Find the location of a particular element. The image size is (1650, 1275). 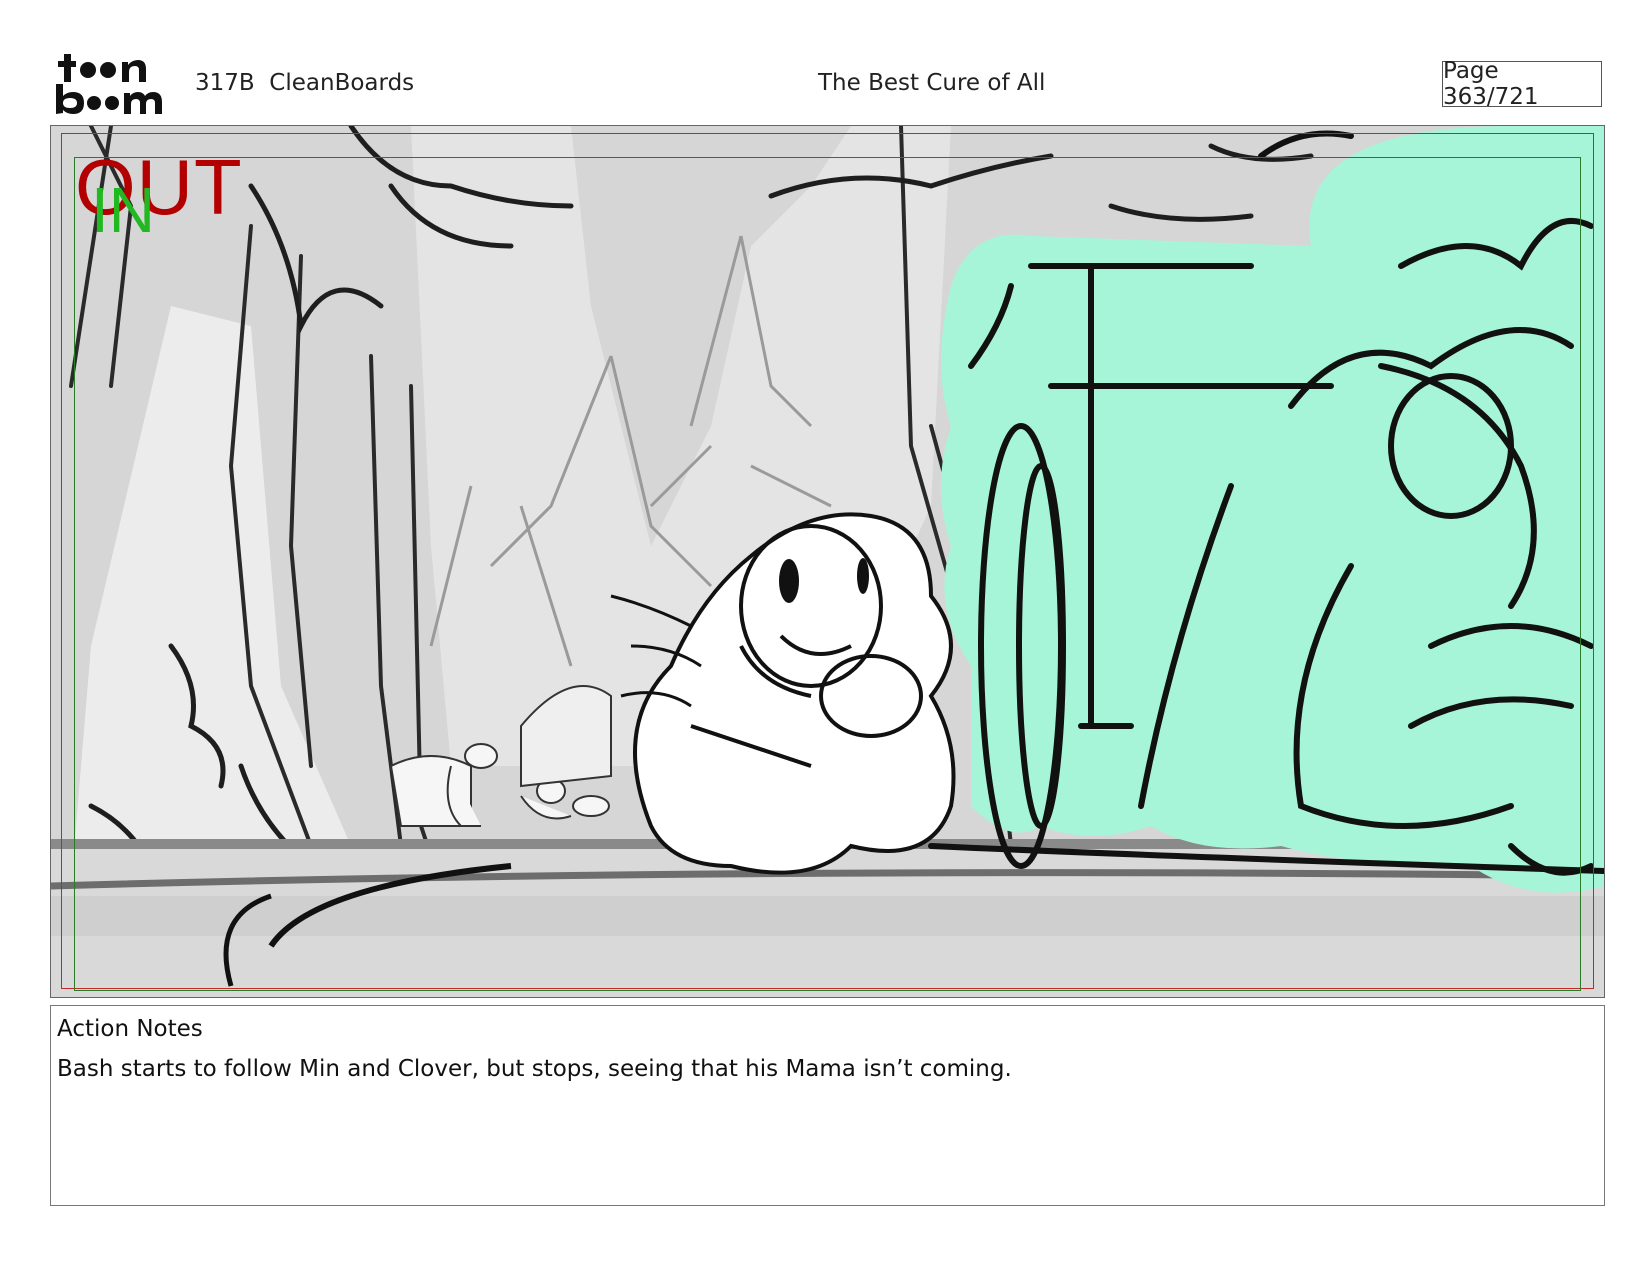

toonboom-logo is located at coordinates (113, 84).